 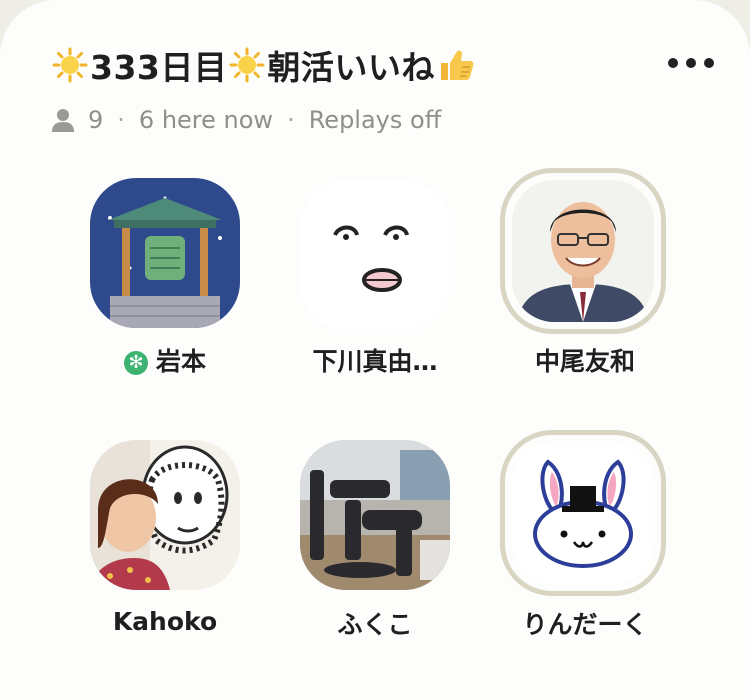 I want to click on person-icon, so click(x=63, y=120).